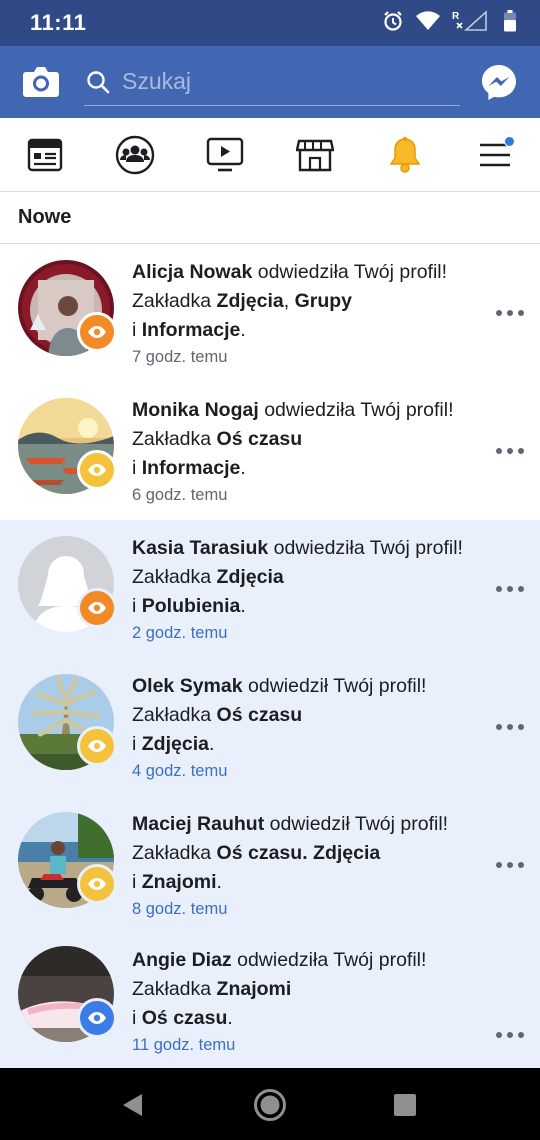 The image size is (540, 1140). What do you see at coordinates (393, 21) in the screenshot?
I see `alarm-icon` at bounding box center [393, 21].